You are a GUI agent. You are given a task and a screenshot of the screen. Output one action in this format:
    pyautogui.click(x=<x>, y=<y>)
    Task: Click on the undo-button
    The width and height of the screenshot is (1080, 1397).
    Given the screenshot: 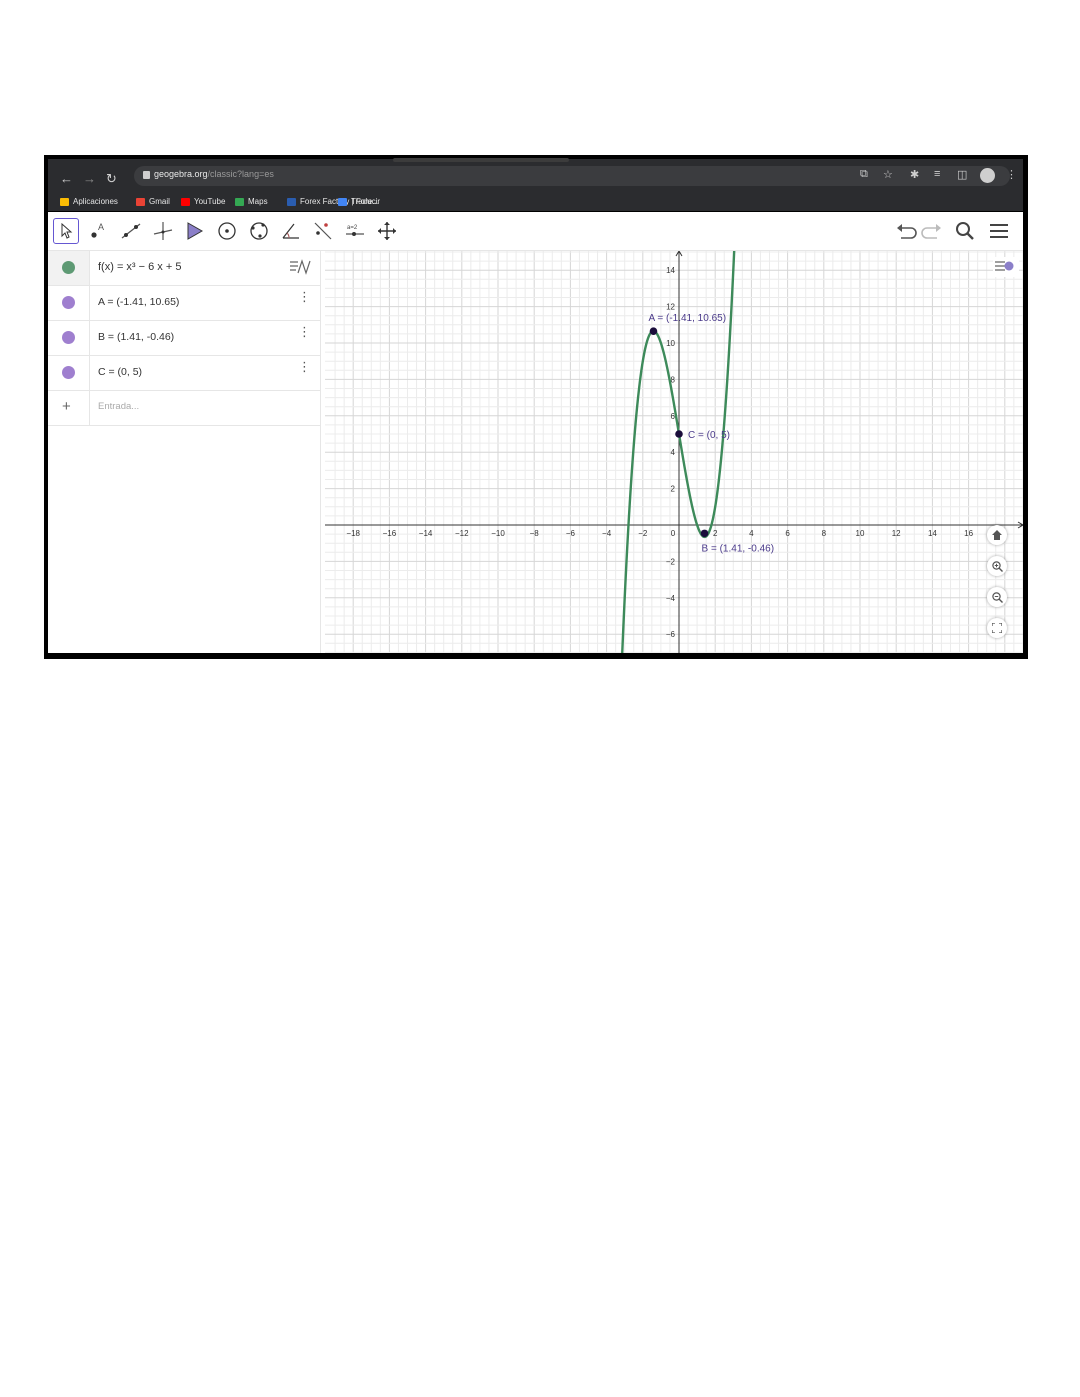 What is the action you would take?
    pyautogui.click(x=906, y=231)
    